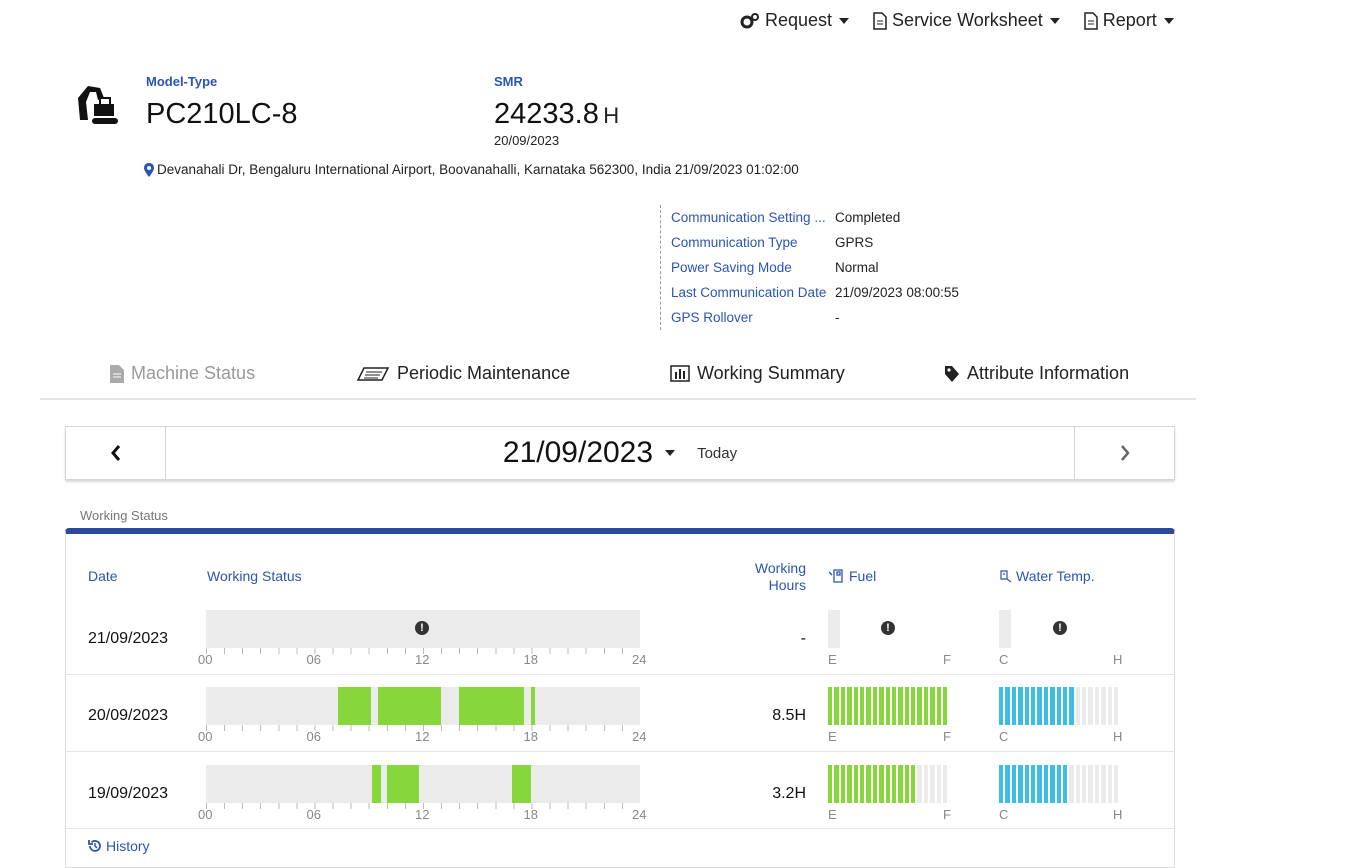 Image resolution: width=1354 pixels, height=868 pixels. What do you see at coordinates (1048, 373) in the screenshot?
I see `tab-label: Attribute Information` at bounding box center [1048, 373].